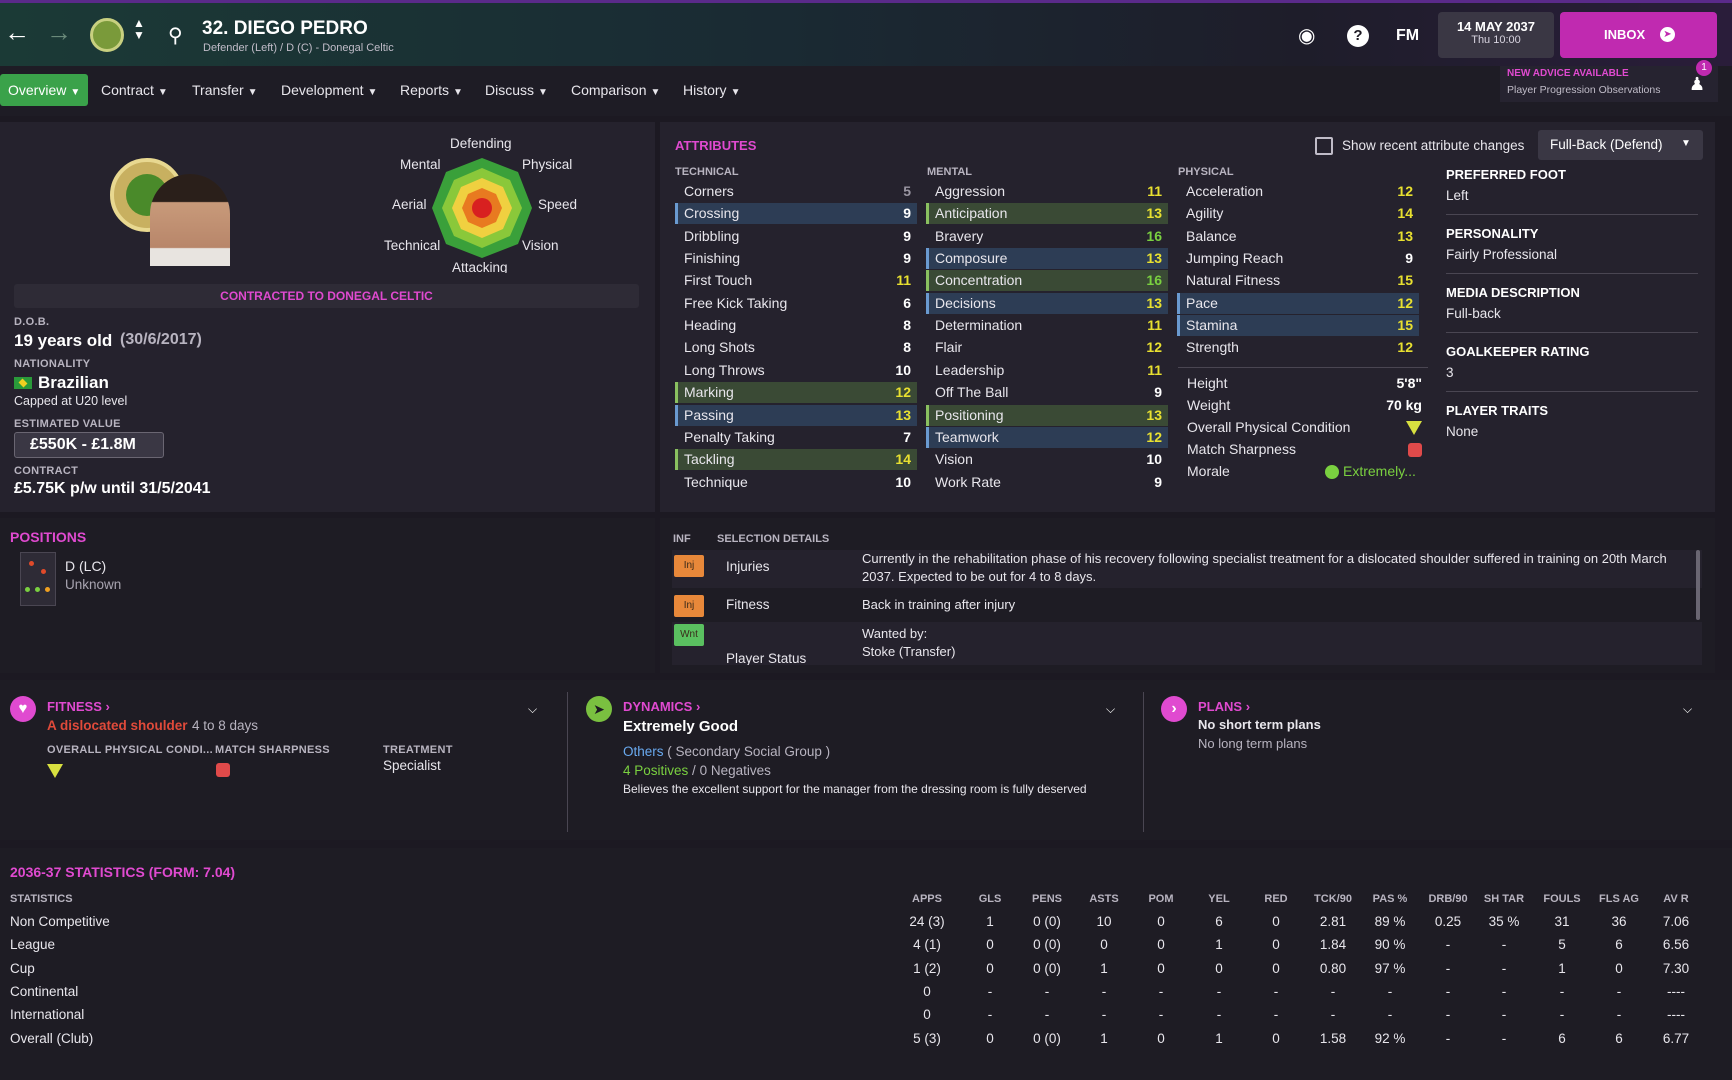  What do you see at coordinates (89, 445) in the screenshot?
I see `estimated-value: £550K - £1.8M` at bounding box center [89, 445].